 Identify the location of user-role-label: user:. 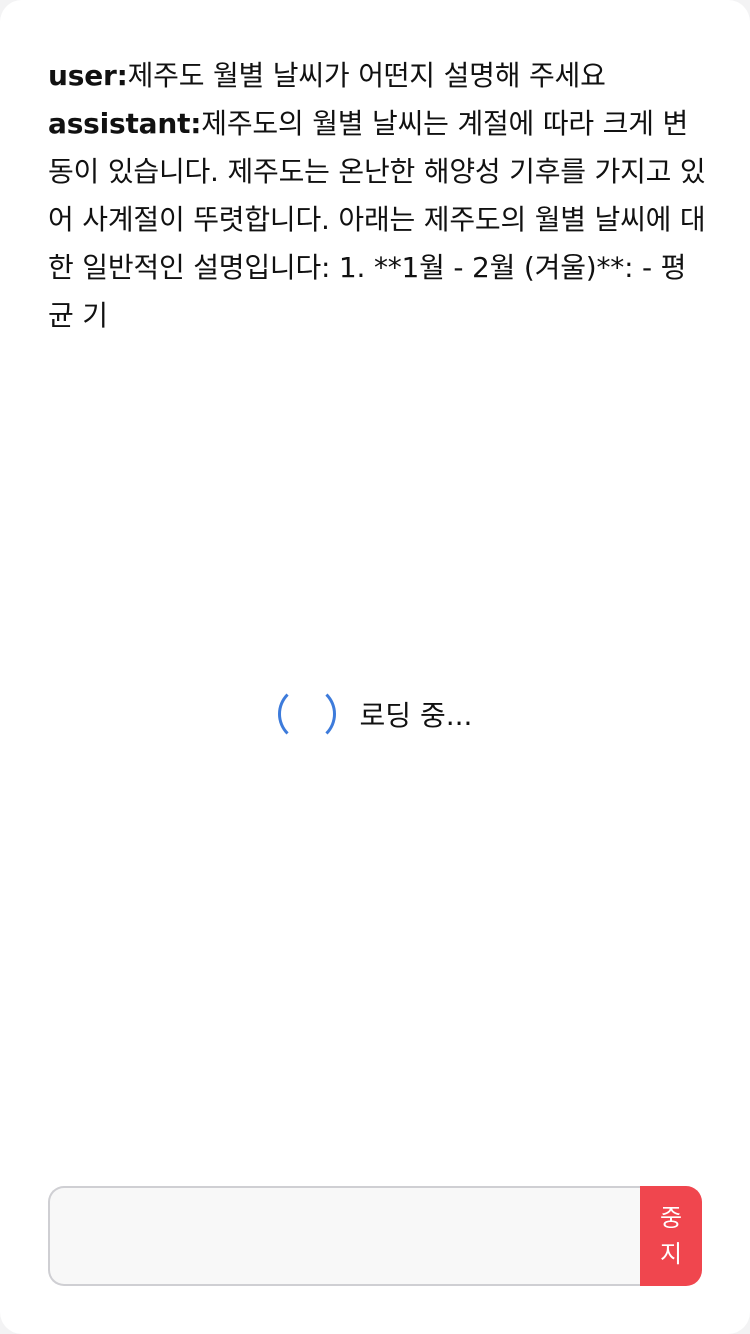
(88, 75).